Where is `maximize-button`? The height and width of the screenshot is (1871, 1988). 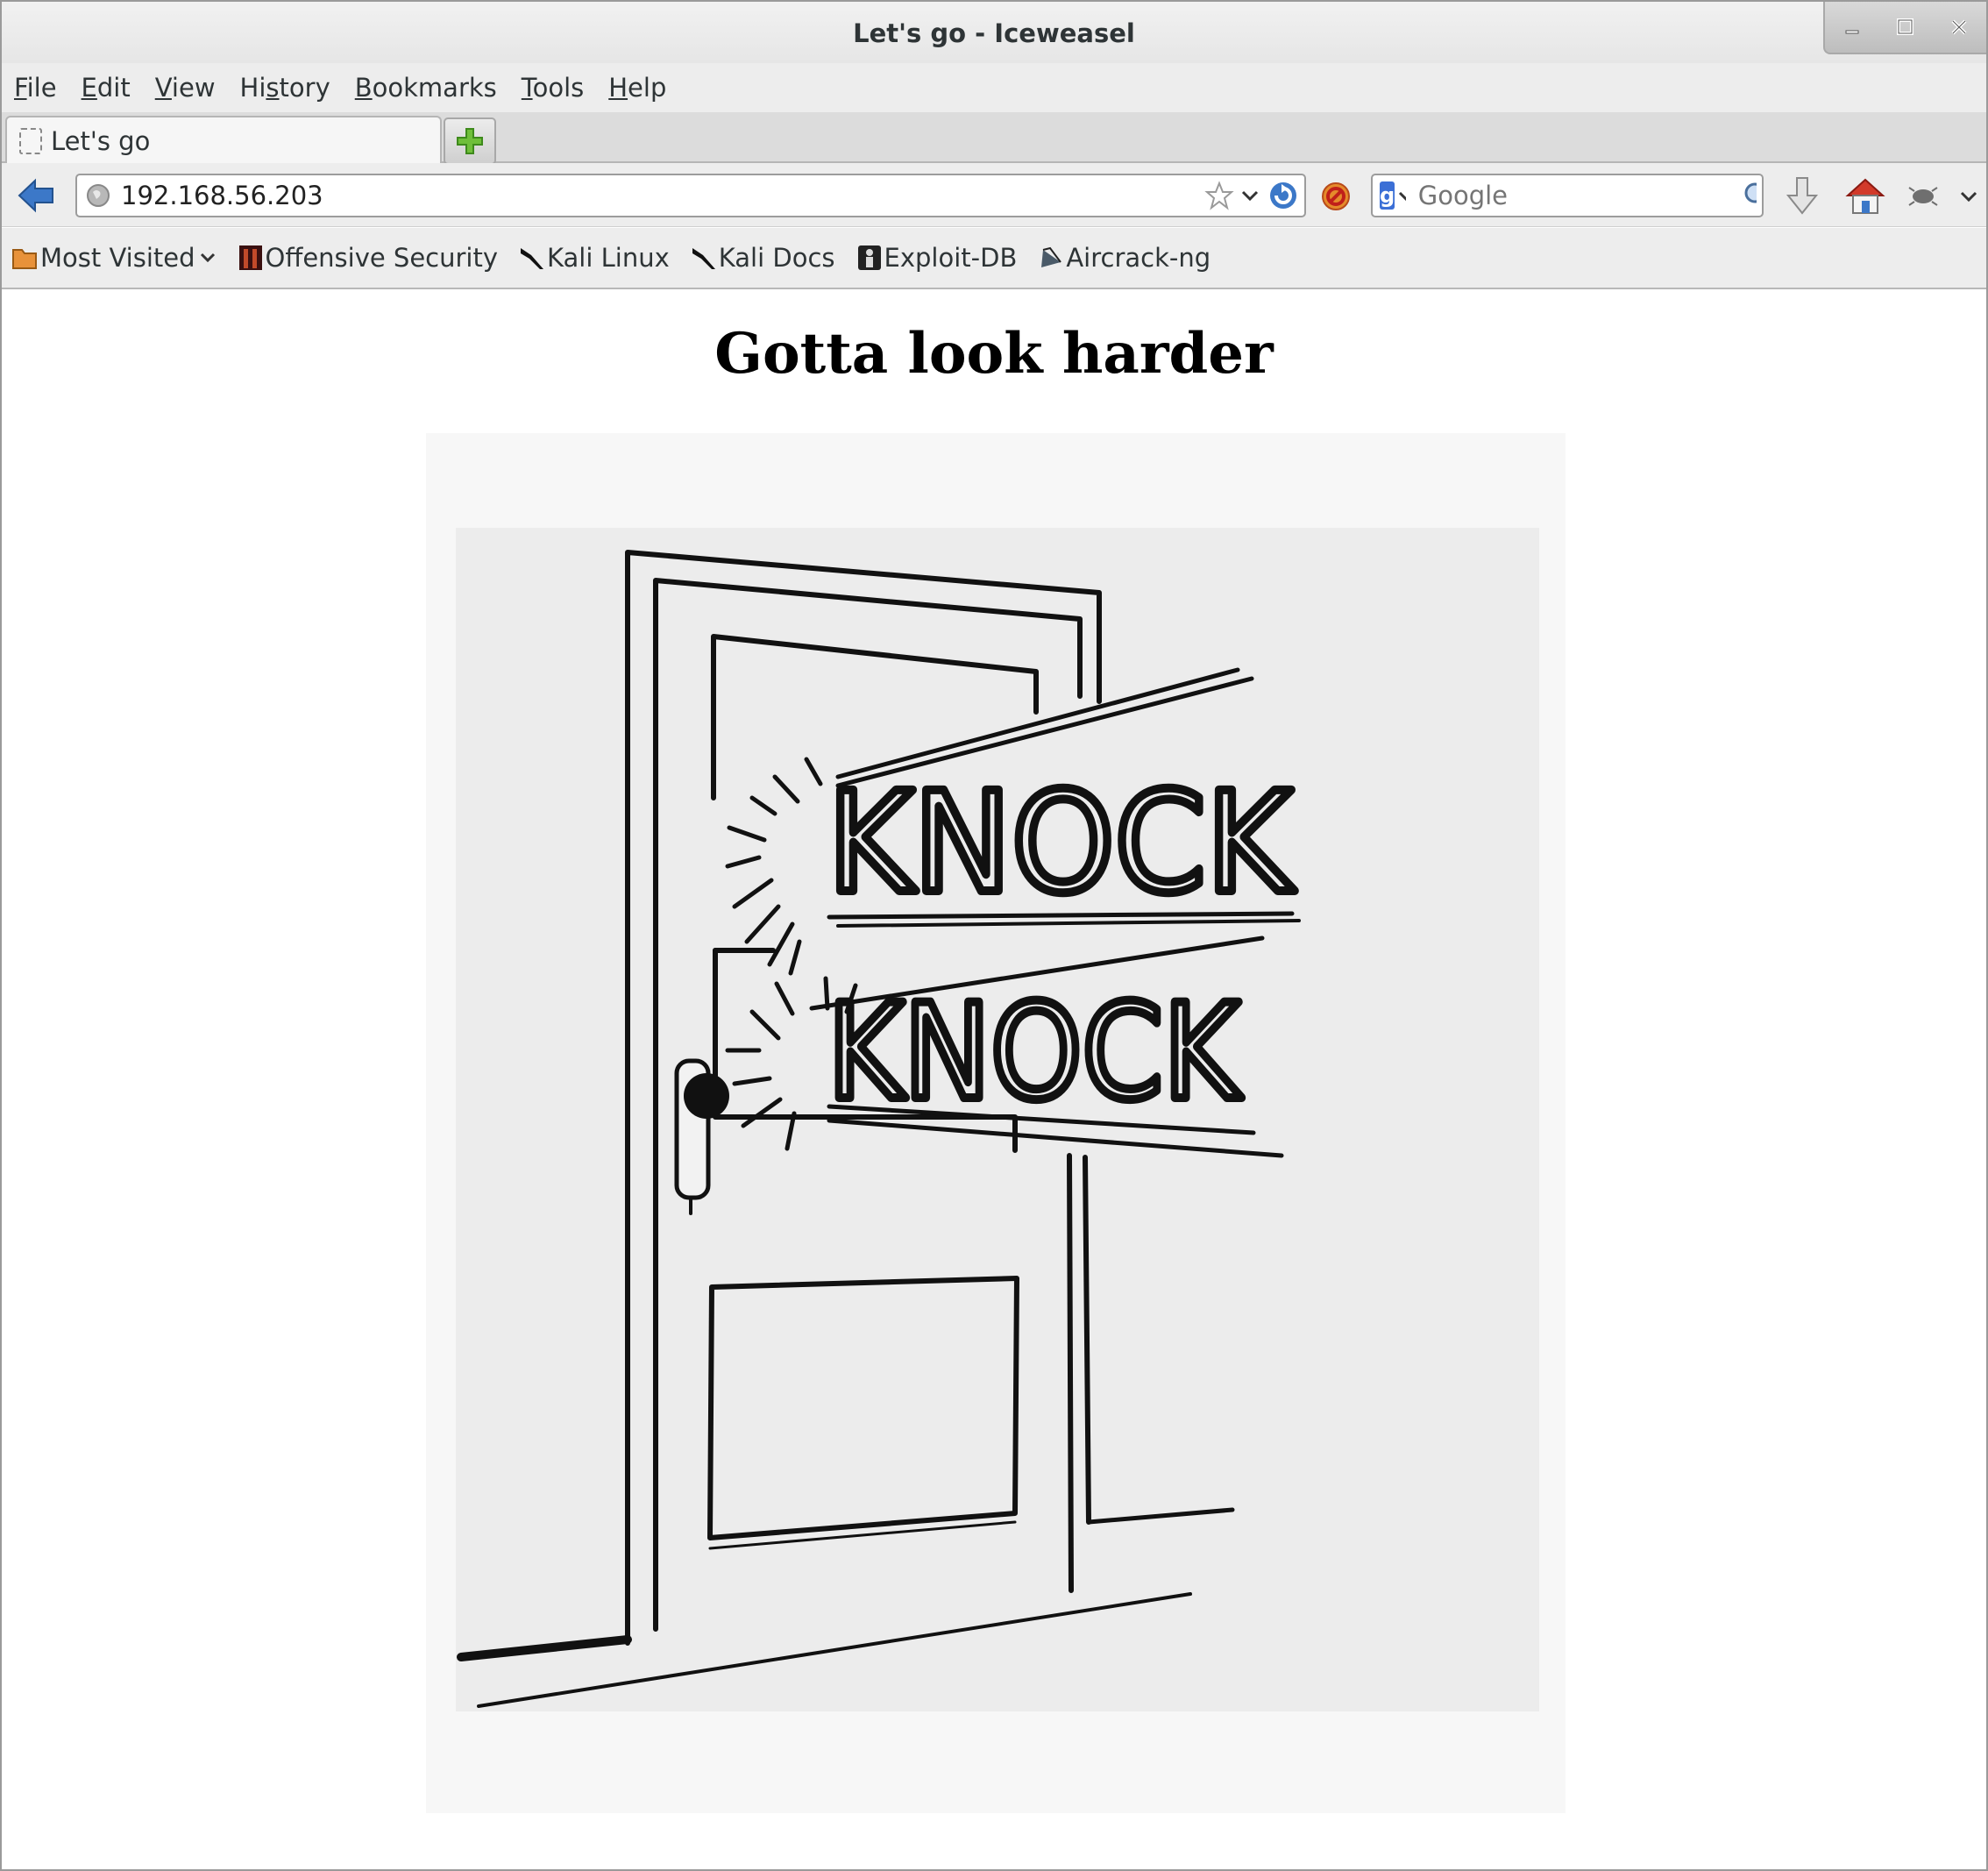 maximize-button is located at coordinates (1905, 28).